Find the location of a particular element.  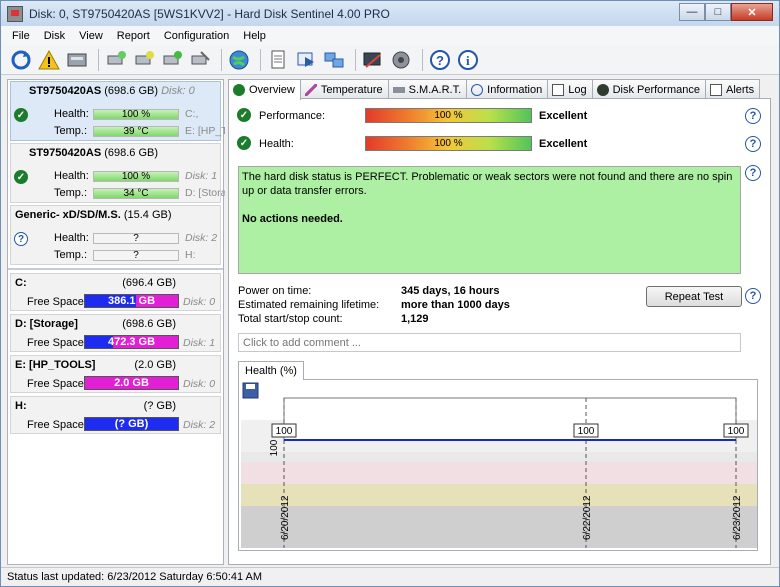

power-on-value: 345 days, 16 hours is located at coordinates (450, 291).